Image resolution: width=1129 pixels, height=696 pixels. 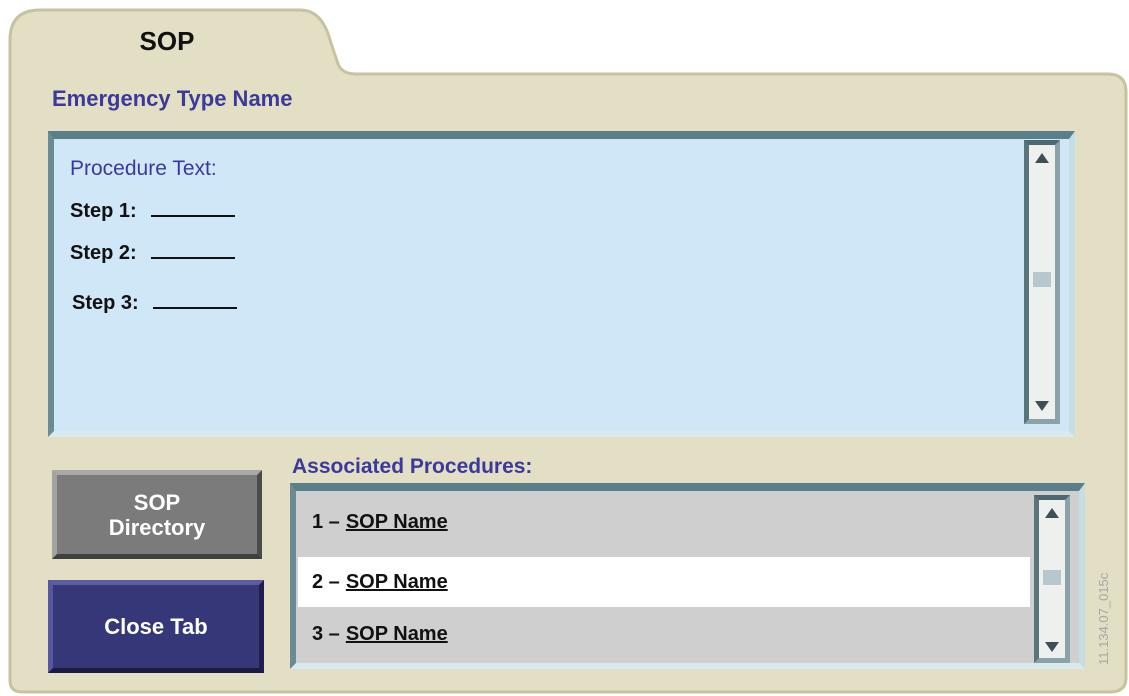 I want to click on step-1-label: Step 1:, so click(x=103, y=211).